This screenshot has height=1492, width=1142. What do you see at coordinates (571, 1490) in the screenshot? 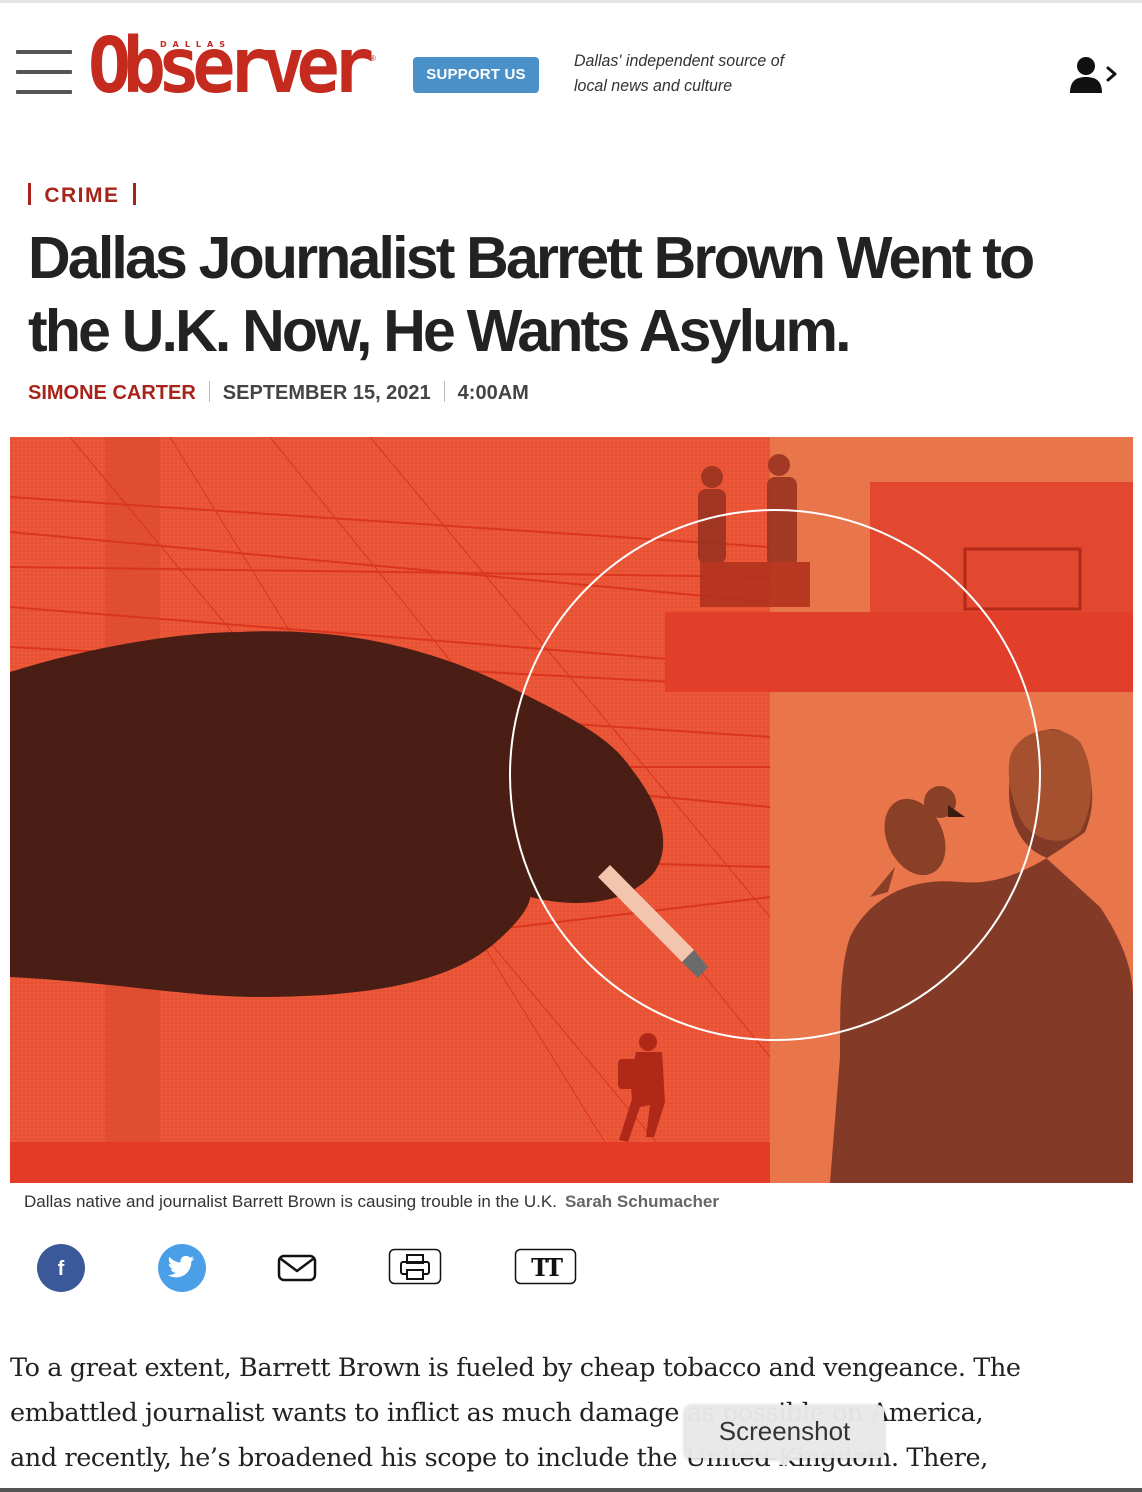
I see `bottom-edge` at bounding box center [571, 1490].